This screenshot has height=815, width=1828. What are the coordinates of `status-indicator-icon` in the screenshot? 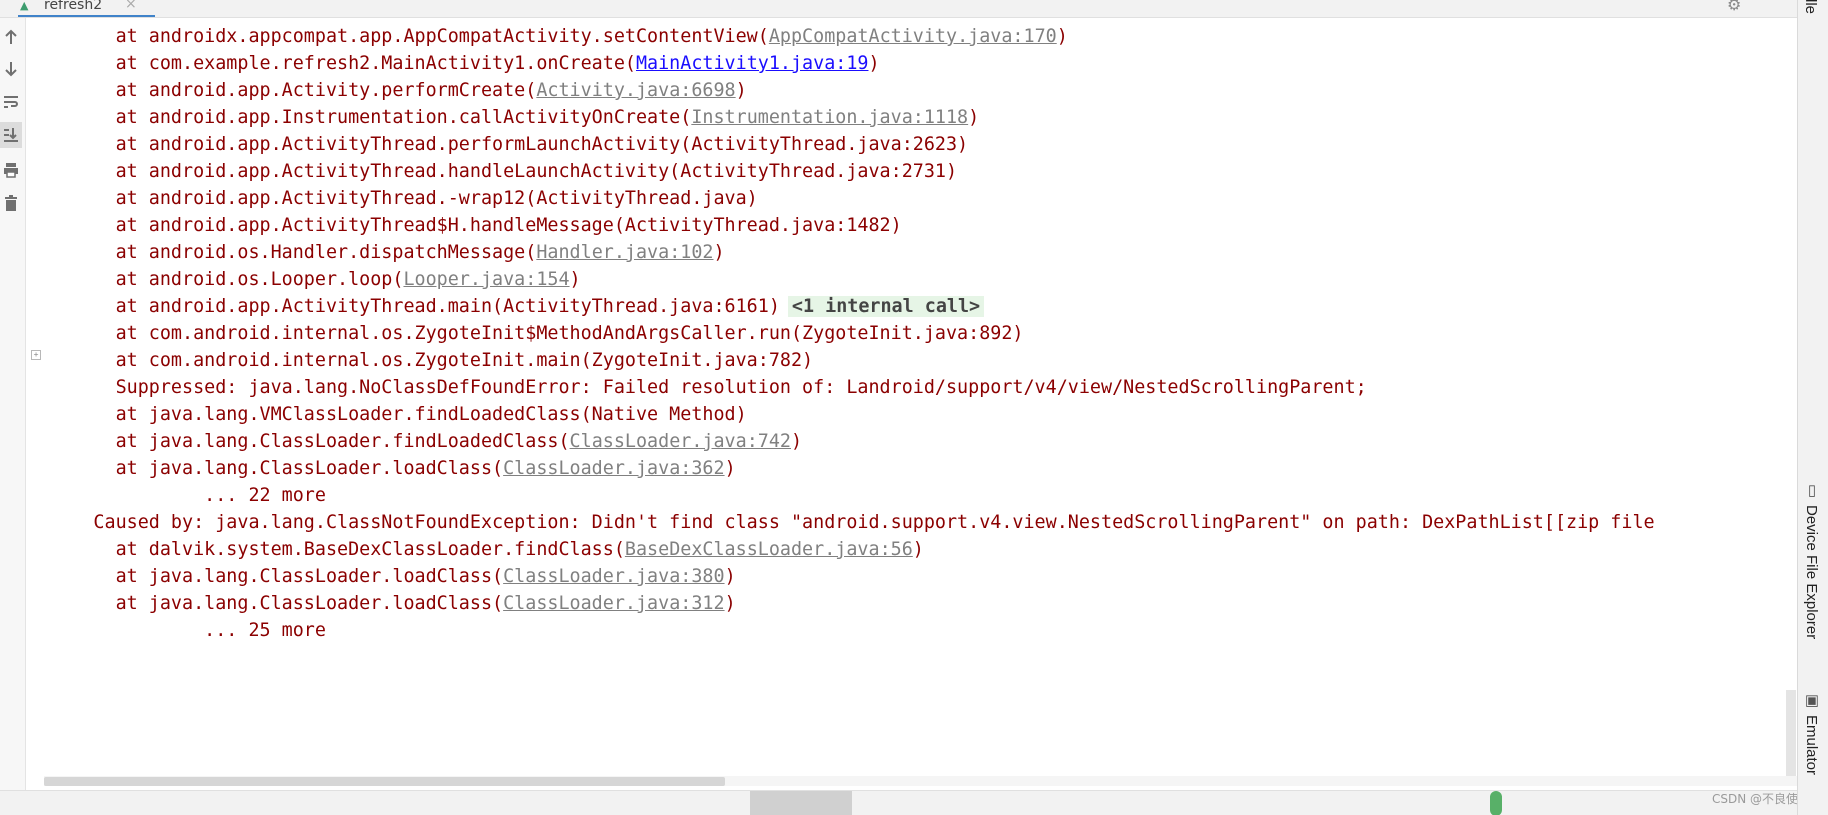 It's located at (1496, 803).